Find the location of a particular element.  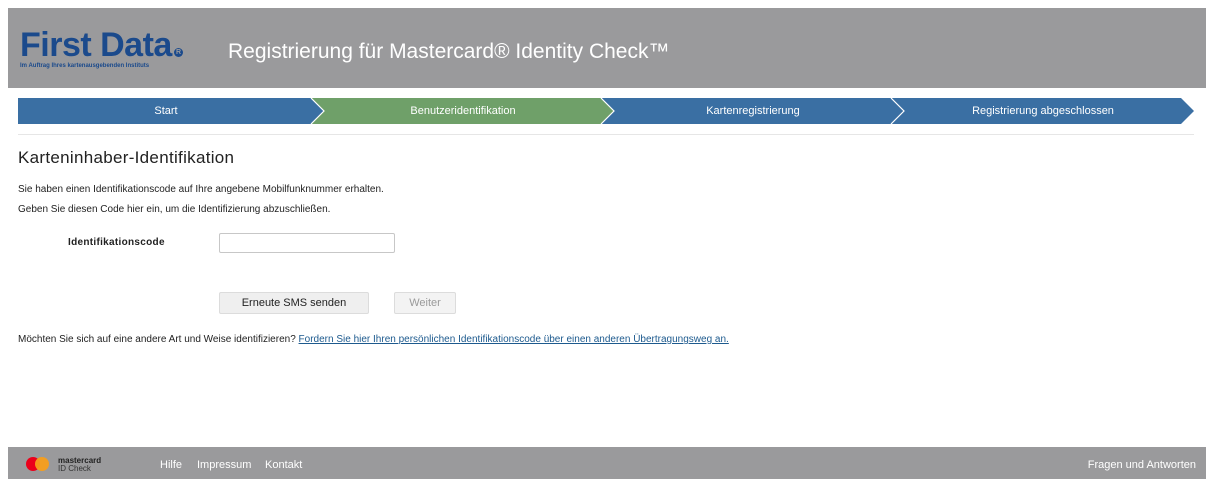

footer-link-impressum: Impressum is located at coordinates (224, 465).